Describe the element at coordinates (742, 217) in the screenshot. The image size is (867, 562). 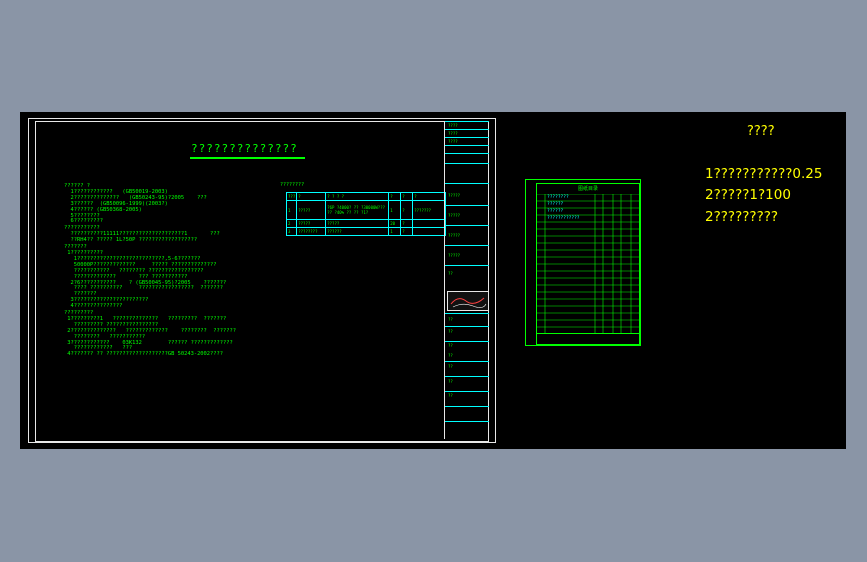
I see `general-note-3: 2?????????` at that location.